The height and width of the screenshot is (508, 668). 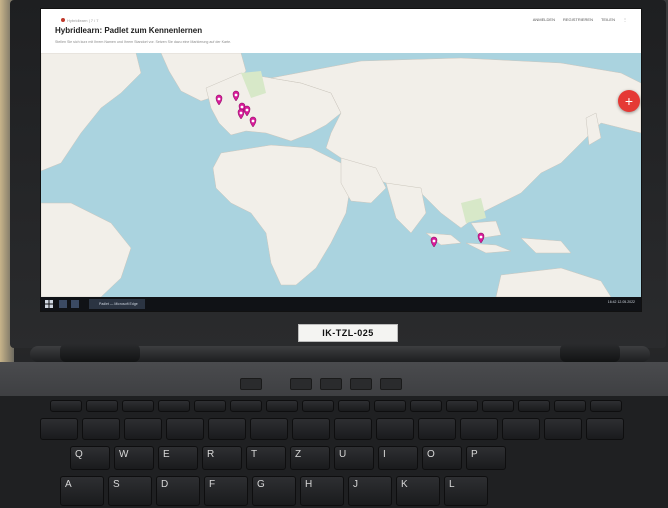 I want to click on more-menu-icon: ⋮, so click(x=625, y=19).